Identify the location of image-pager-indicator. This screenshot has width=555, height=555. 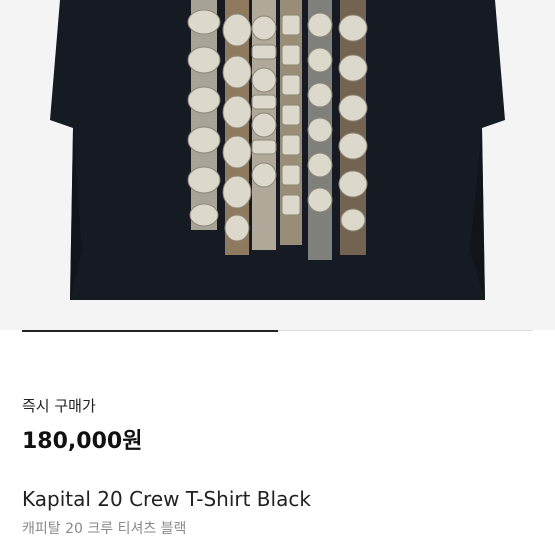
(277, 331).